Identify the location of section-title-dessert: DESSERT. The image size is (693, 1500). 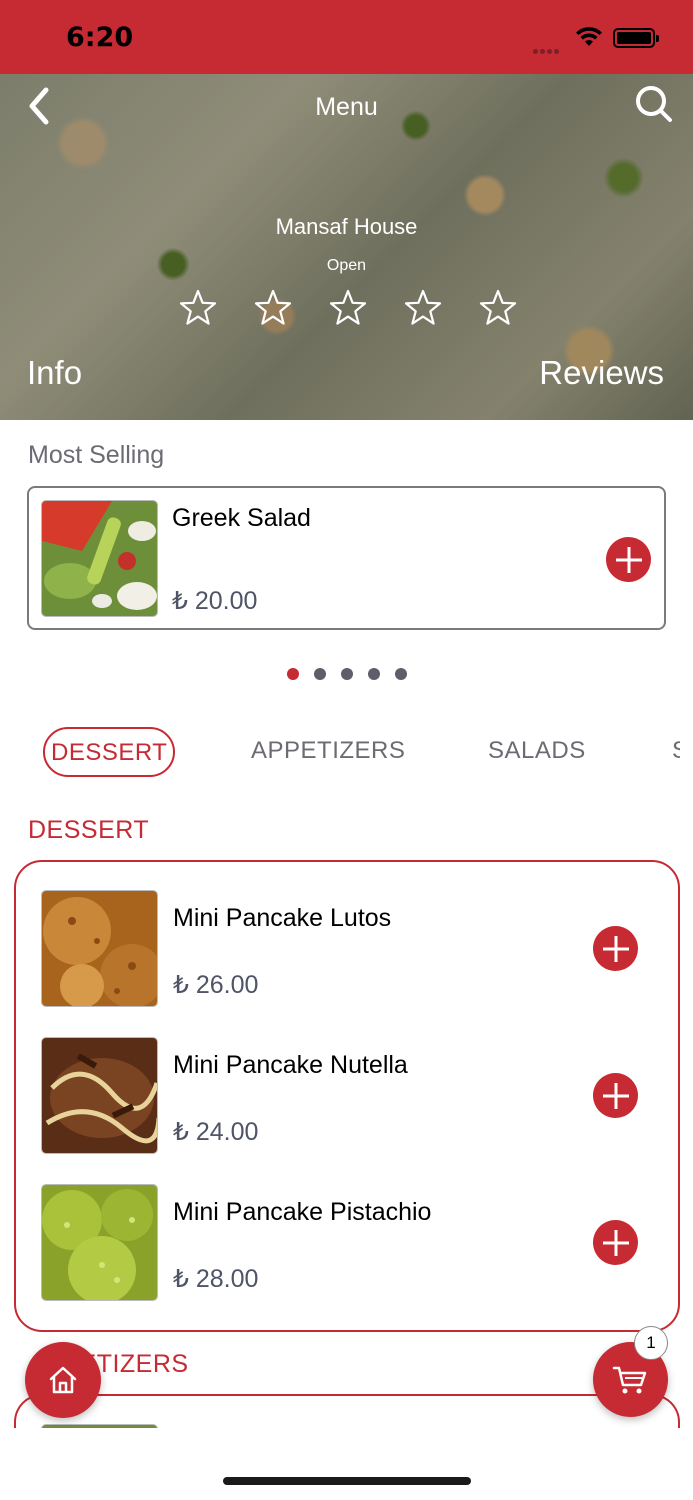
(89, 830).